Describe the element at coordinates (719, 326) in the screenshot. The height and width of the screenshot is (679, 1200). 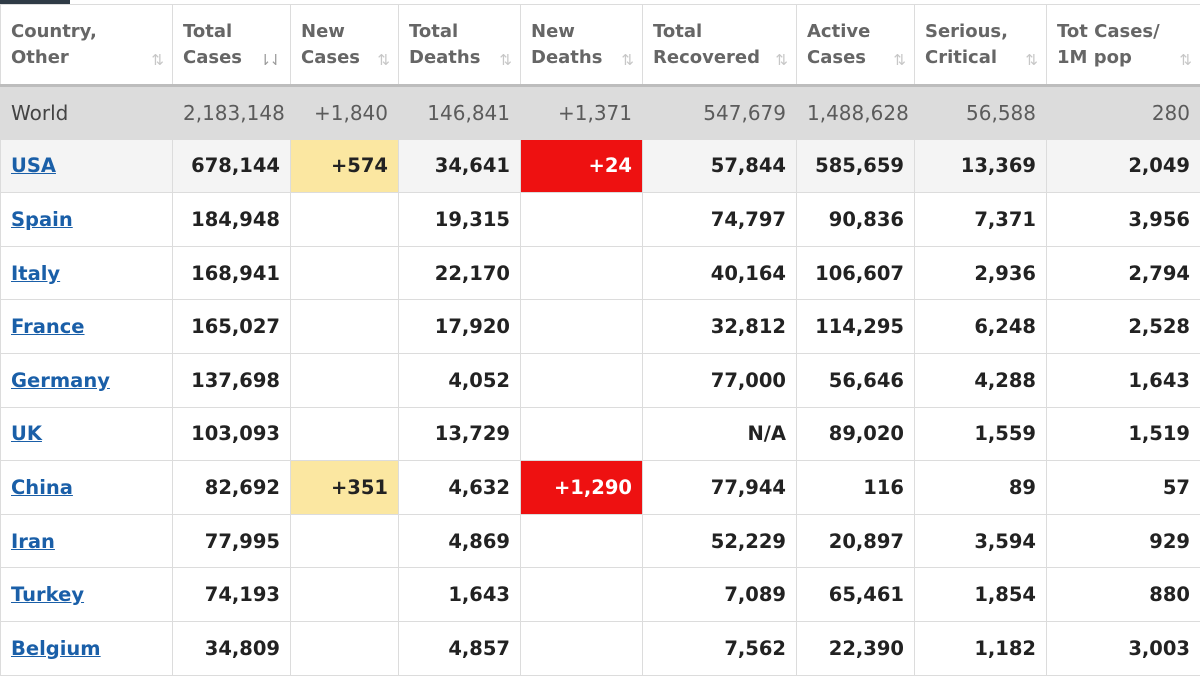
I see `cell-total-recovered: 32,812` at that location.